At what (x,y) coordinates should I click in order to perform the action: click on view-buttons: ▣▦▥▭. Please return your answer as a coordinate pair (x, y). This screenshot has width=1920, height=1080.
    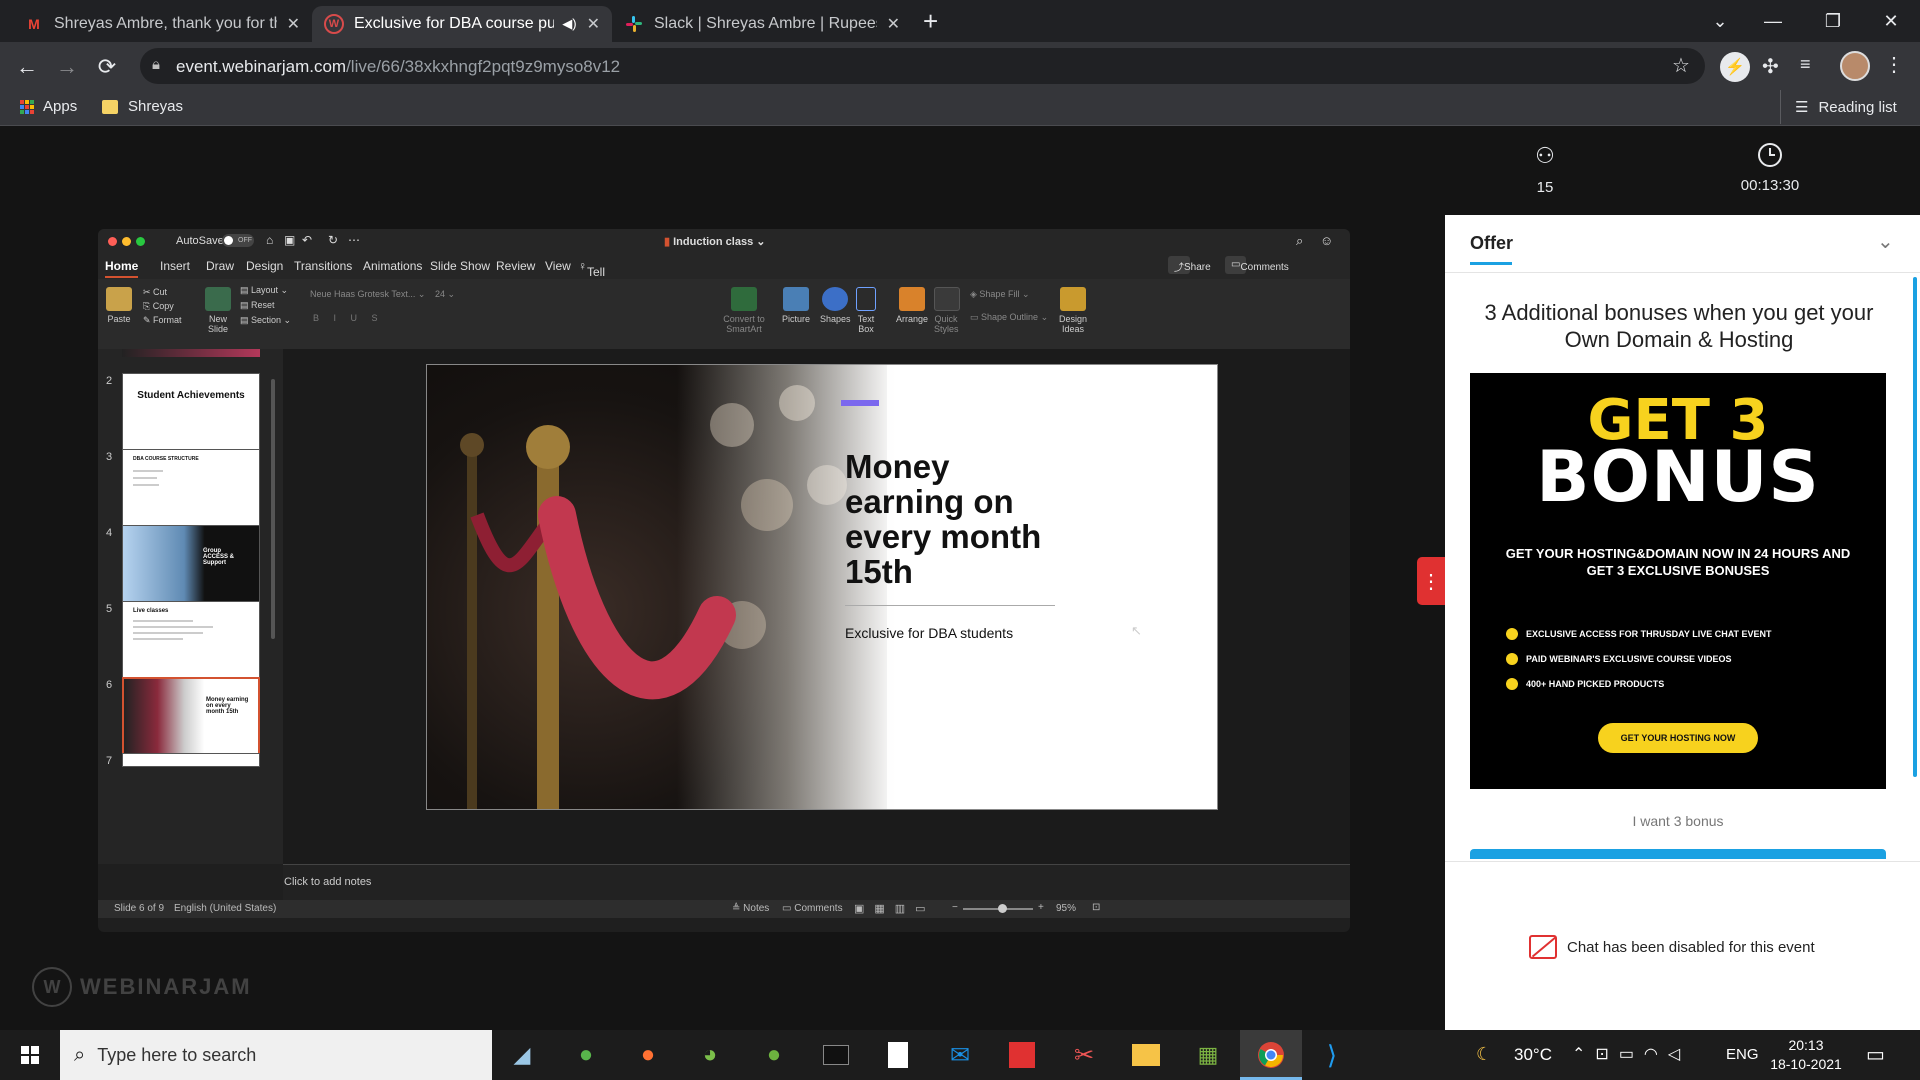
    Looking at the image, I should click on (895, 908).